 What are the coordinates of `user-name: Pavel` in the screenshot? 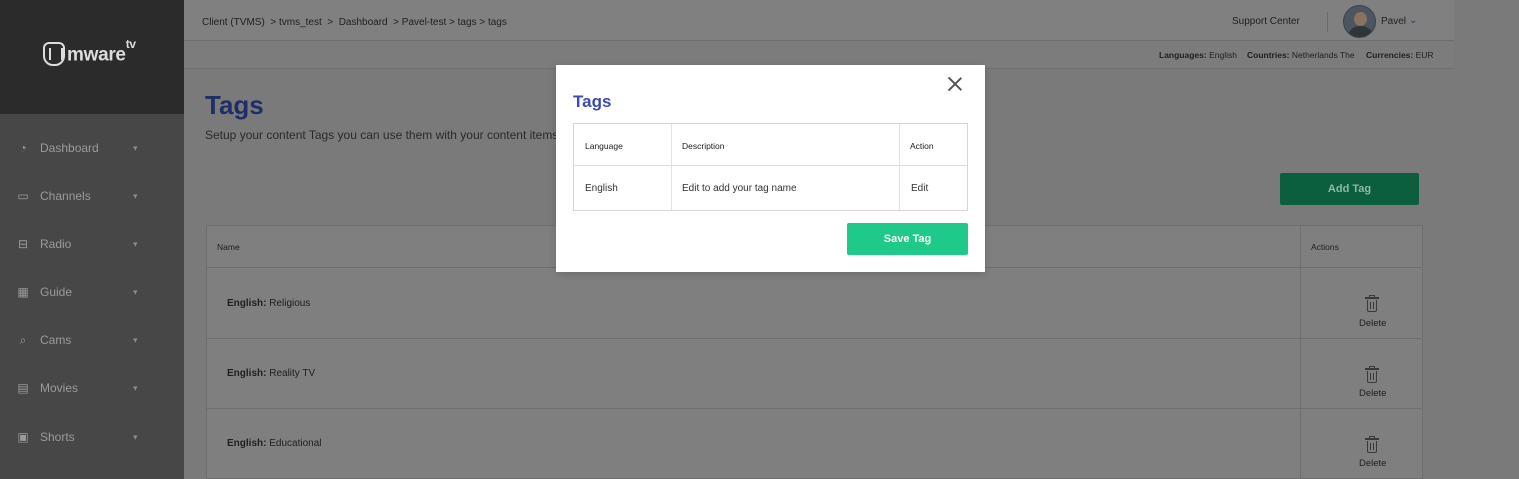 It's located at (1393, 21).